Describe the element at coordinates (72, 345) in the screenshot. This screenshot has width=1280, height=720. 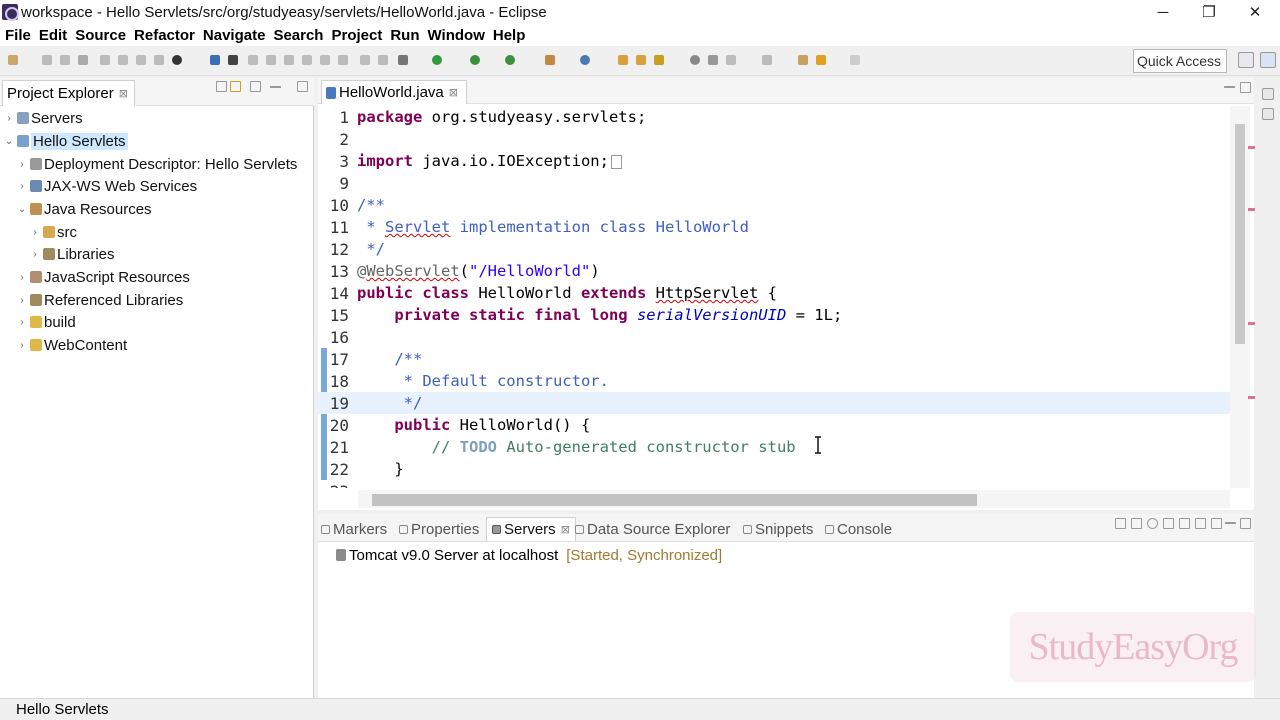
I see `tree-item-webcontent: › WebContent` at that location.